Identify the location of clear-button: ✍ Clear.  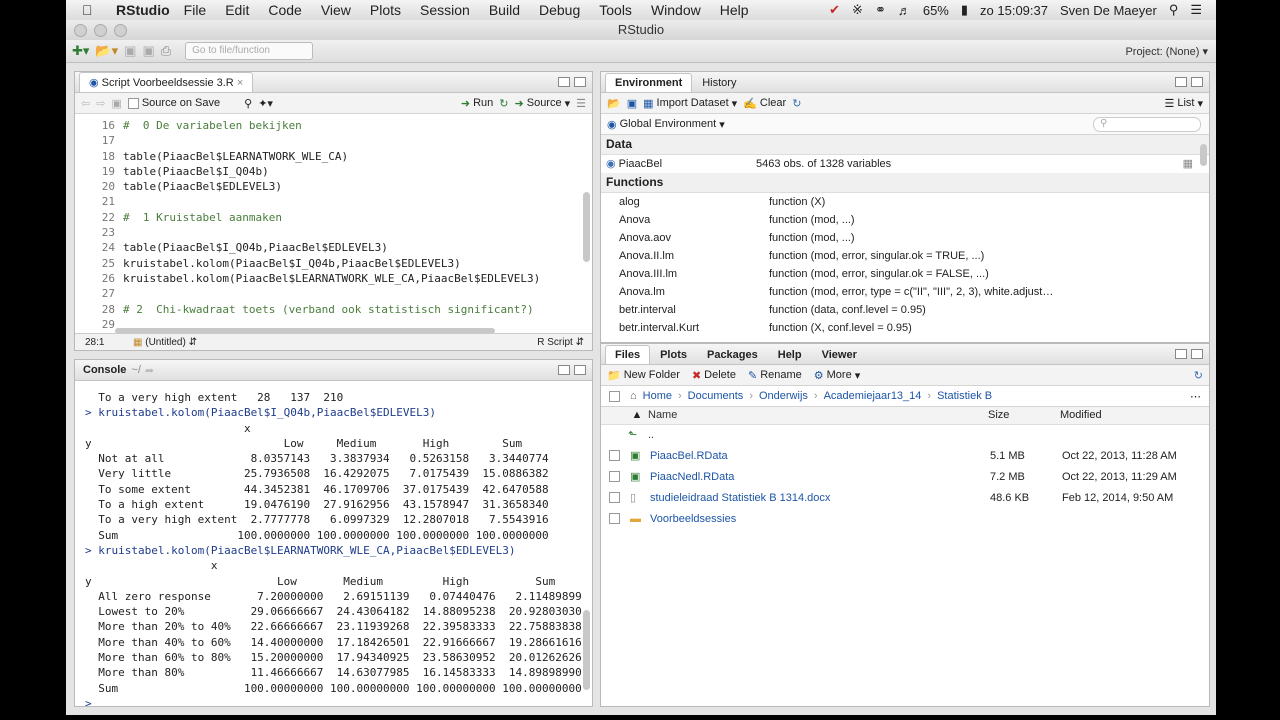
(764, 103).